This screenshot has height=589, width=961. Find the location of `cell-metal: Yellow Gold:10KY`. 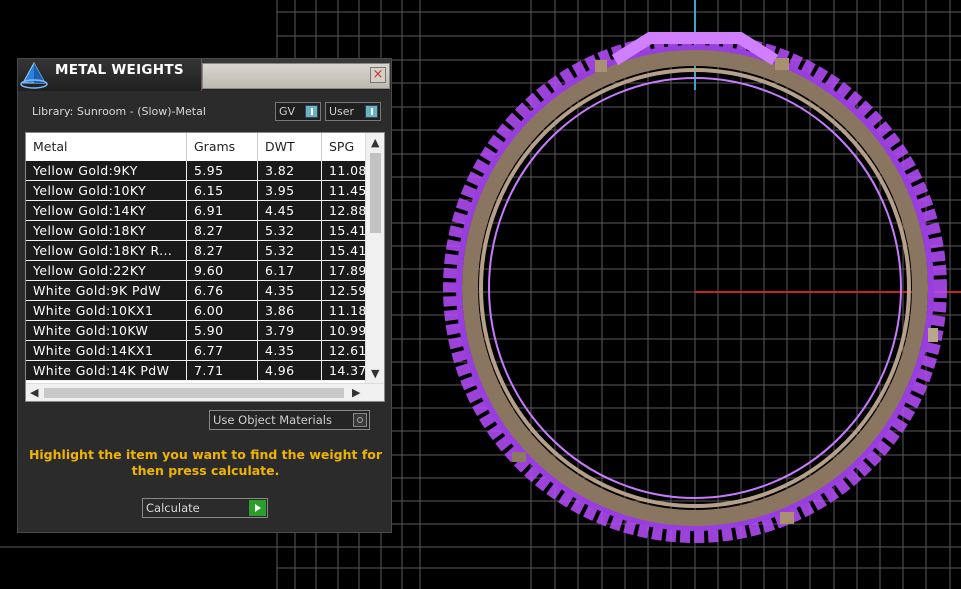

cell-metal: Yellow Gold:10KY is located at coordinates (106, 190).